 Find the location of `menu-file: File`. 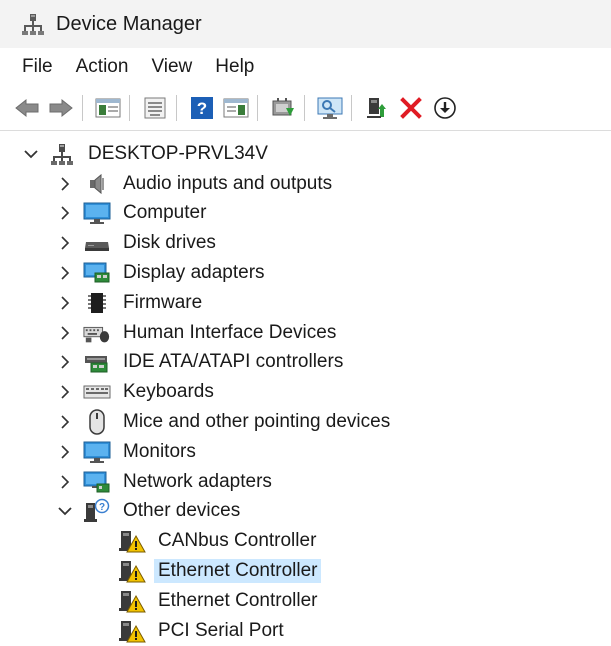

menu-file: File is located at coordinates (45, 67).